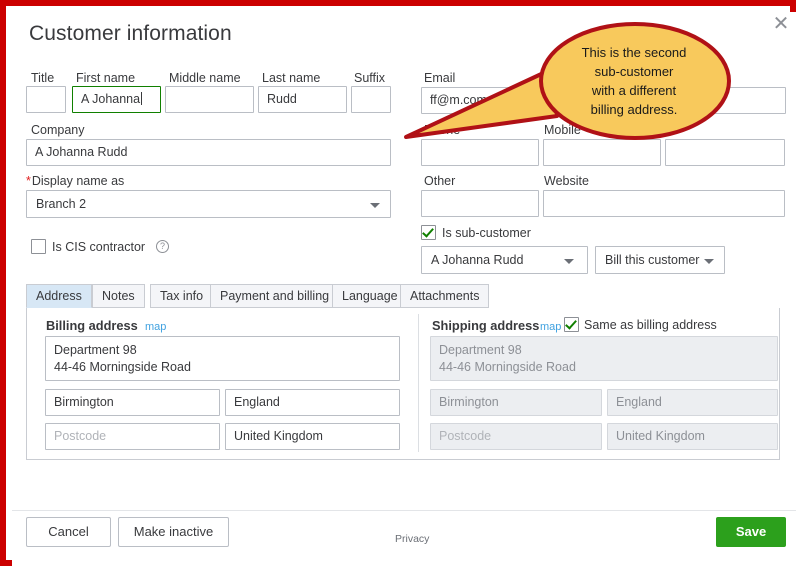  What do you see at coordinates (480, 152) in the screenshot?
I see `phone-input` at bounding box center [480, 152].